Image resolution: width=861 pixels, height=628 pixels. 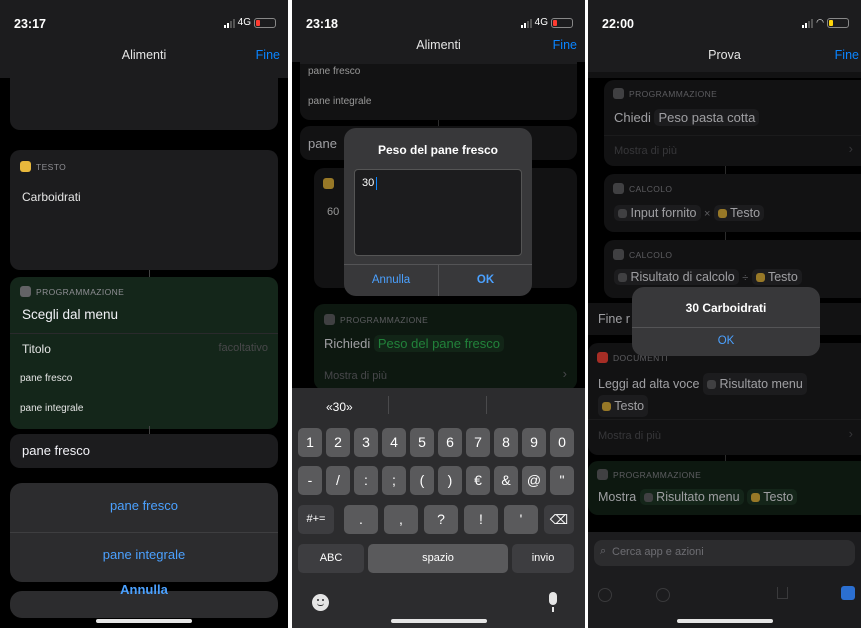 What do you see at coordinates (724, 22) in the screenshot?
I see `status-bar: 22:00 ◠` at bounding box center [724, 22].